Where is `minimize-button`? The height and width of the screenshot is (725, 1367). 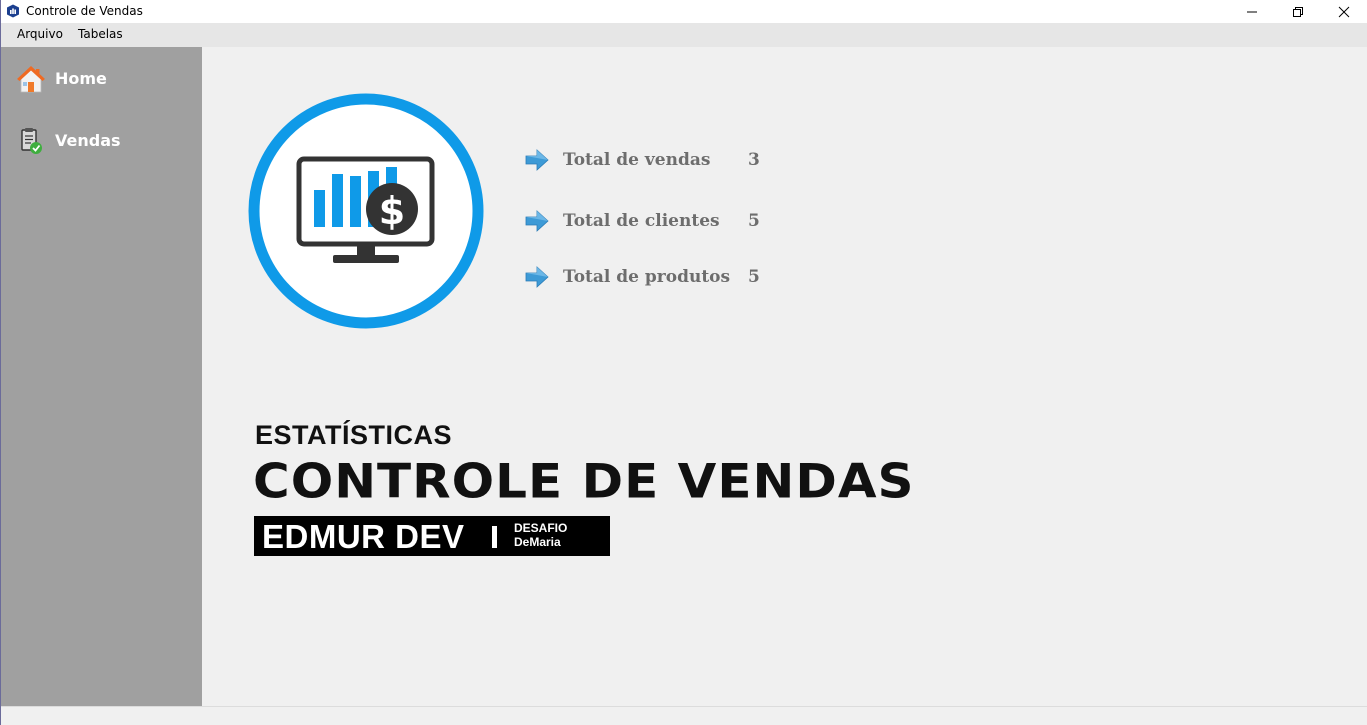 minimize-button is located at coordinates (1252, 11).